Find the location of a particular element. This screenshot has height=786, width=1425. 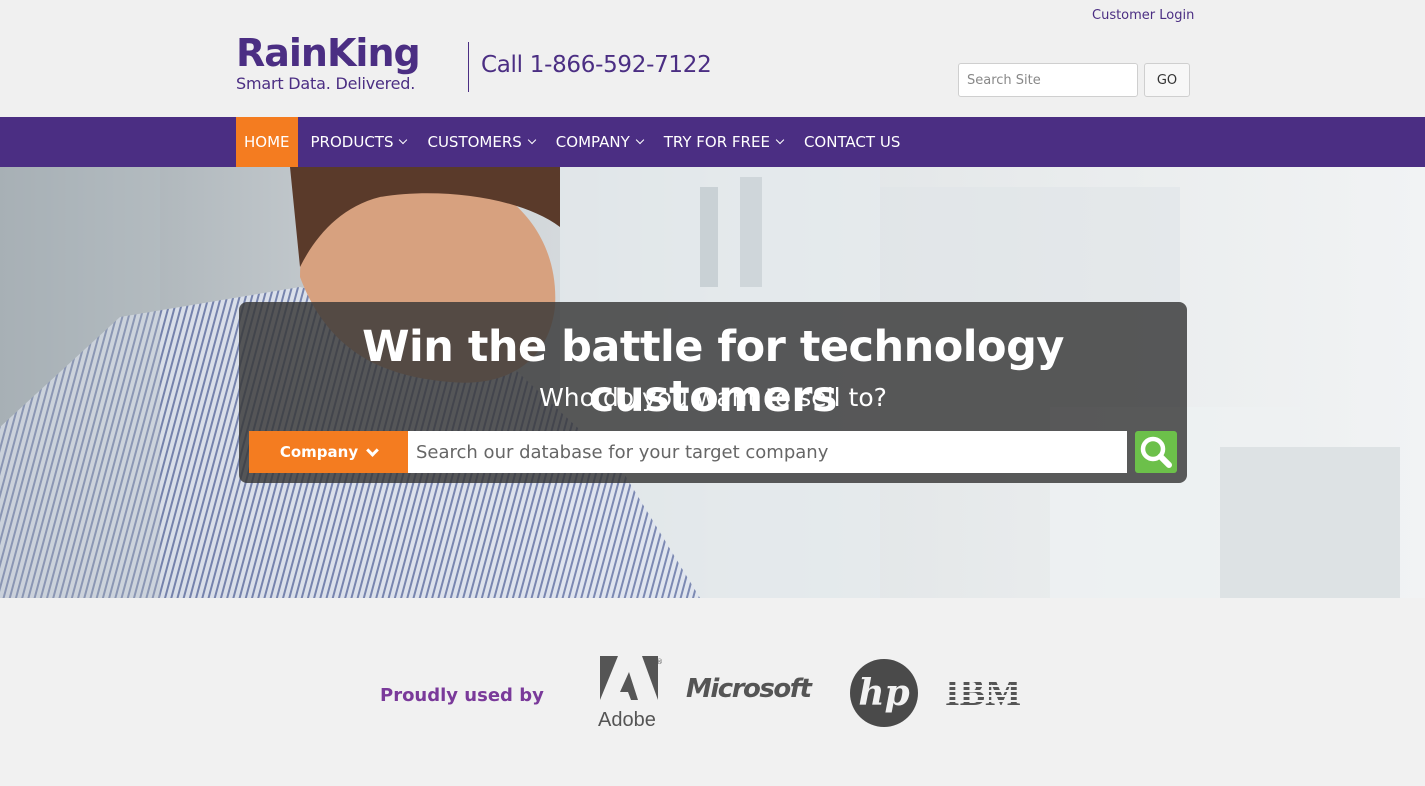

go-button: GO is located at coordinates (1167, 80).